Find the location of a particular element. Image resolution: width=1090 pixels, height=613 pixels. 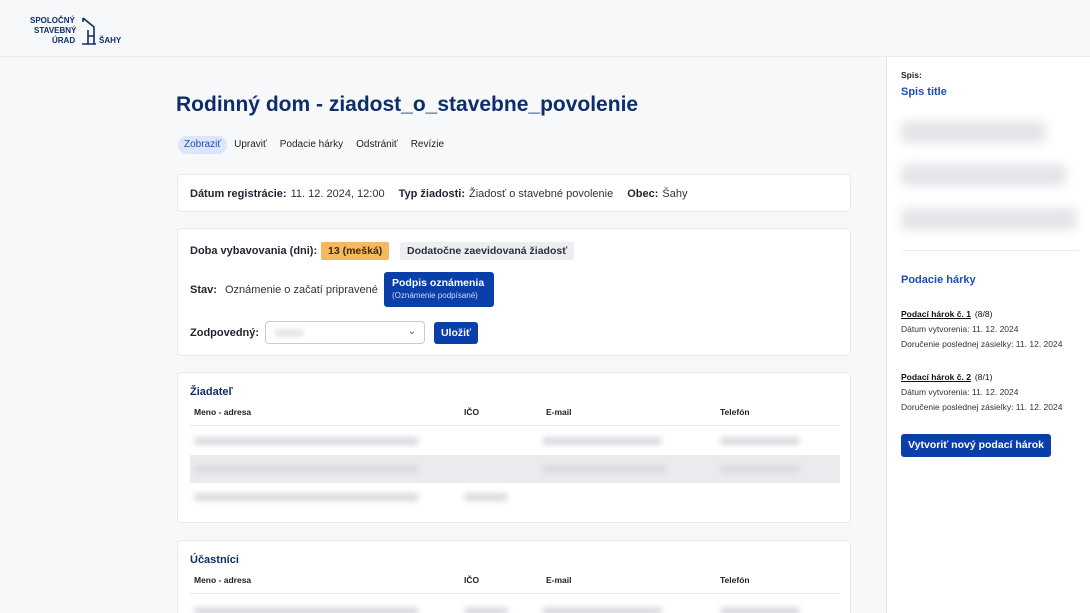

tab-view: Zobraziť is located at coordinates (203, 145).